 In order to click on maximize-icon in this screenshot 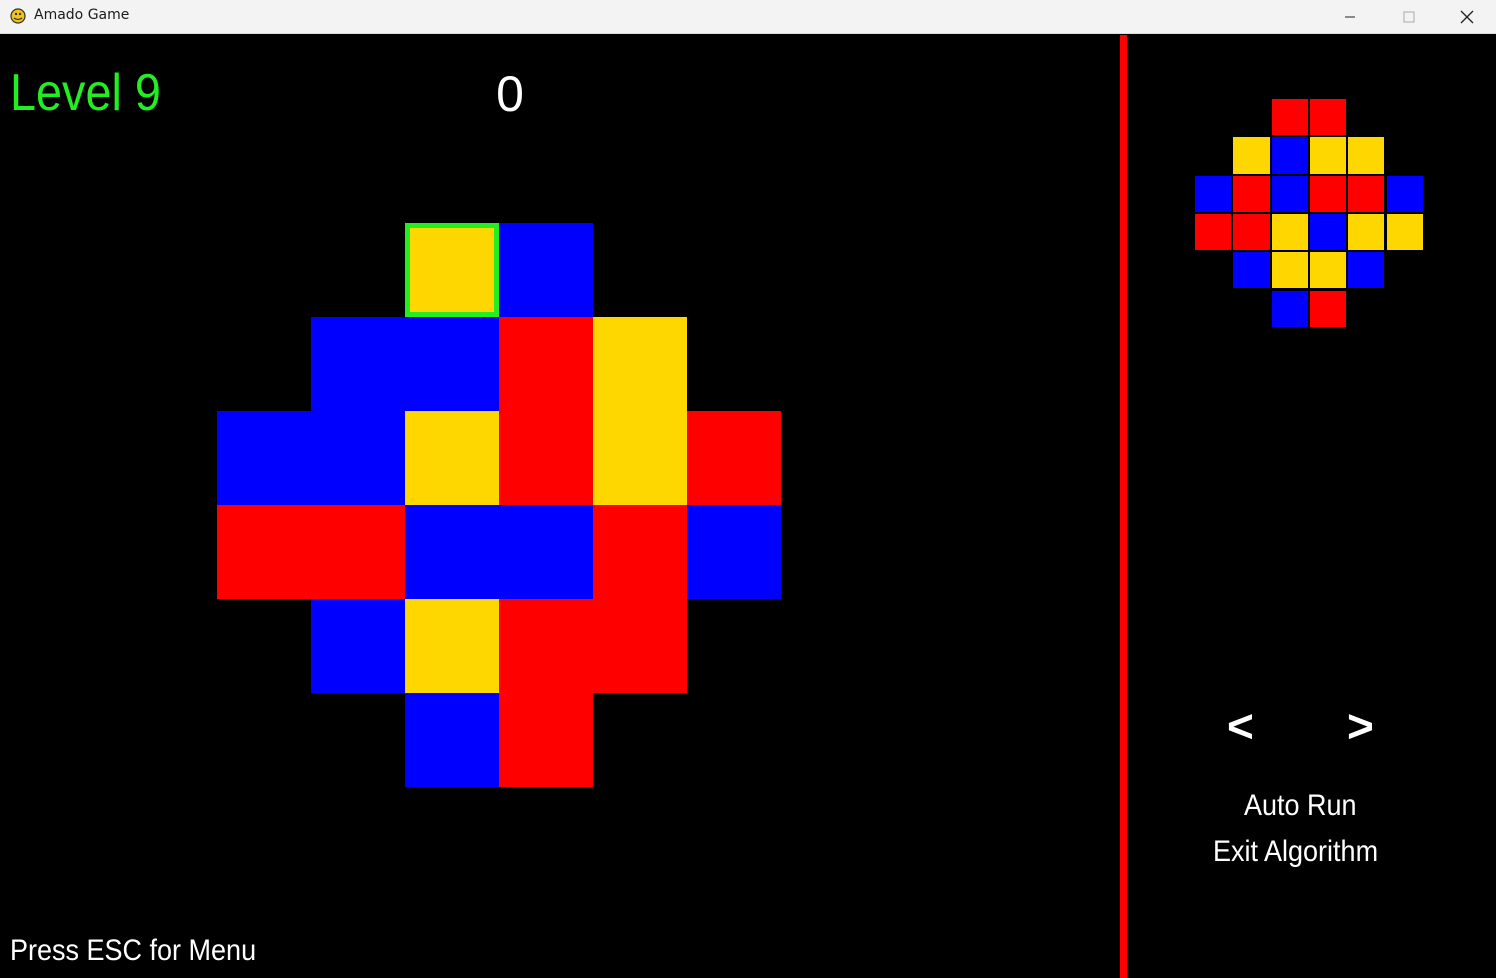, I will do `click(1409, 16)`.